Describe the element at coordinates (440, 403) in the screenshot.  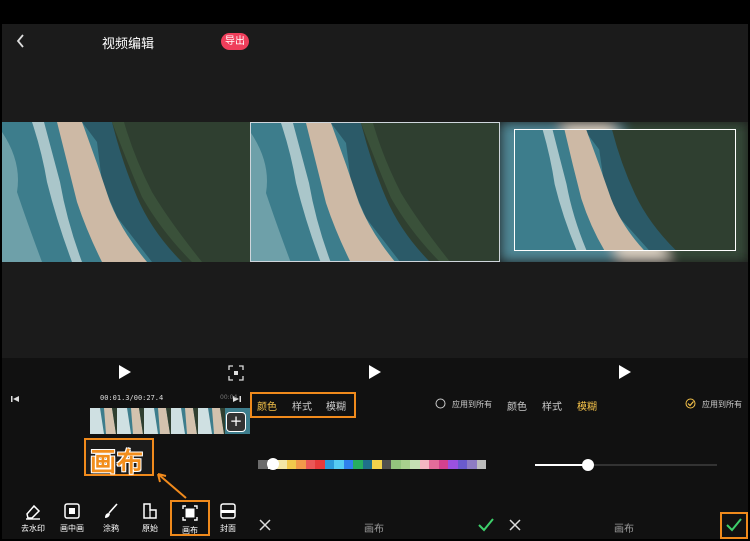
I see `apply-all-radio` at that location.